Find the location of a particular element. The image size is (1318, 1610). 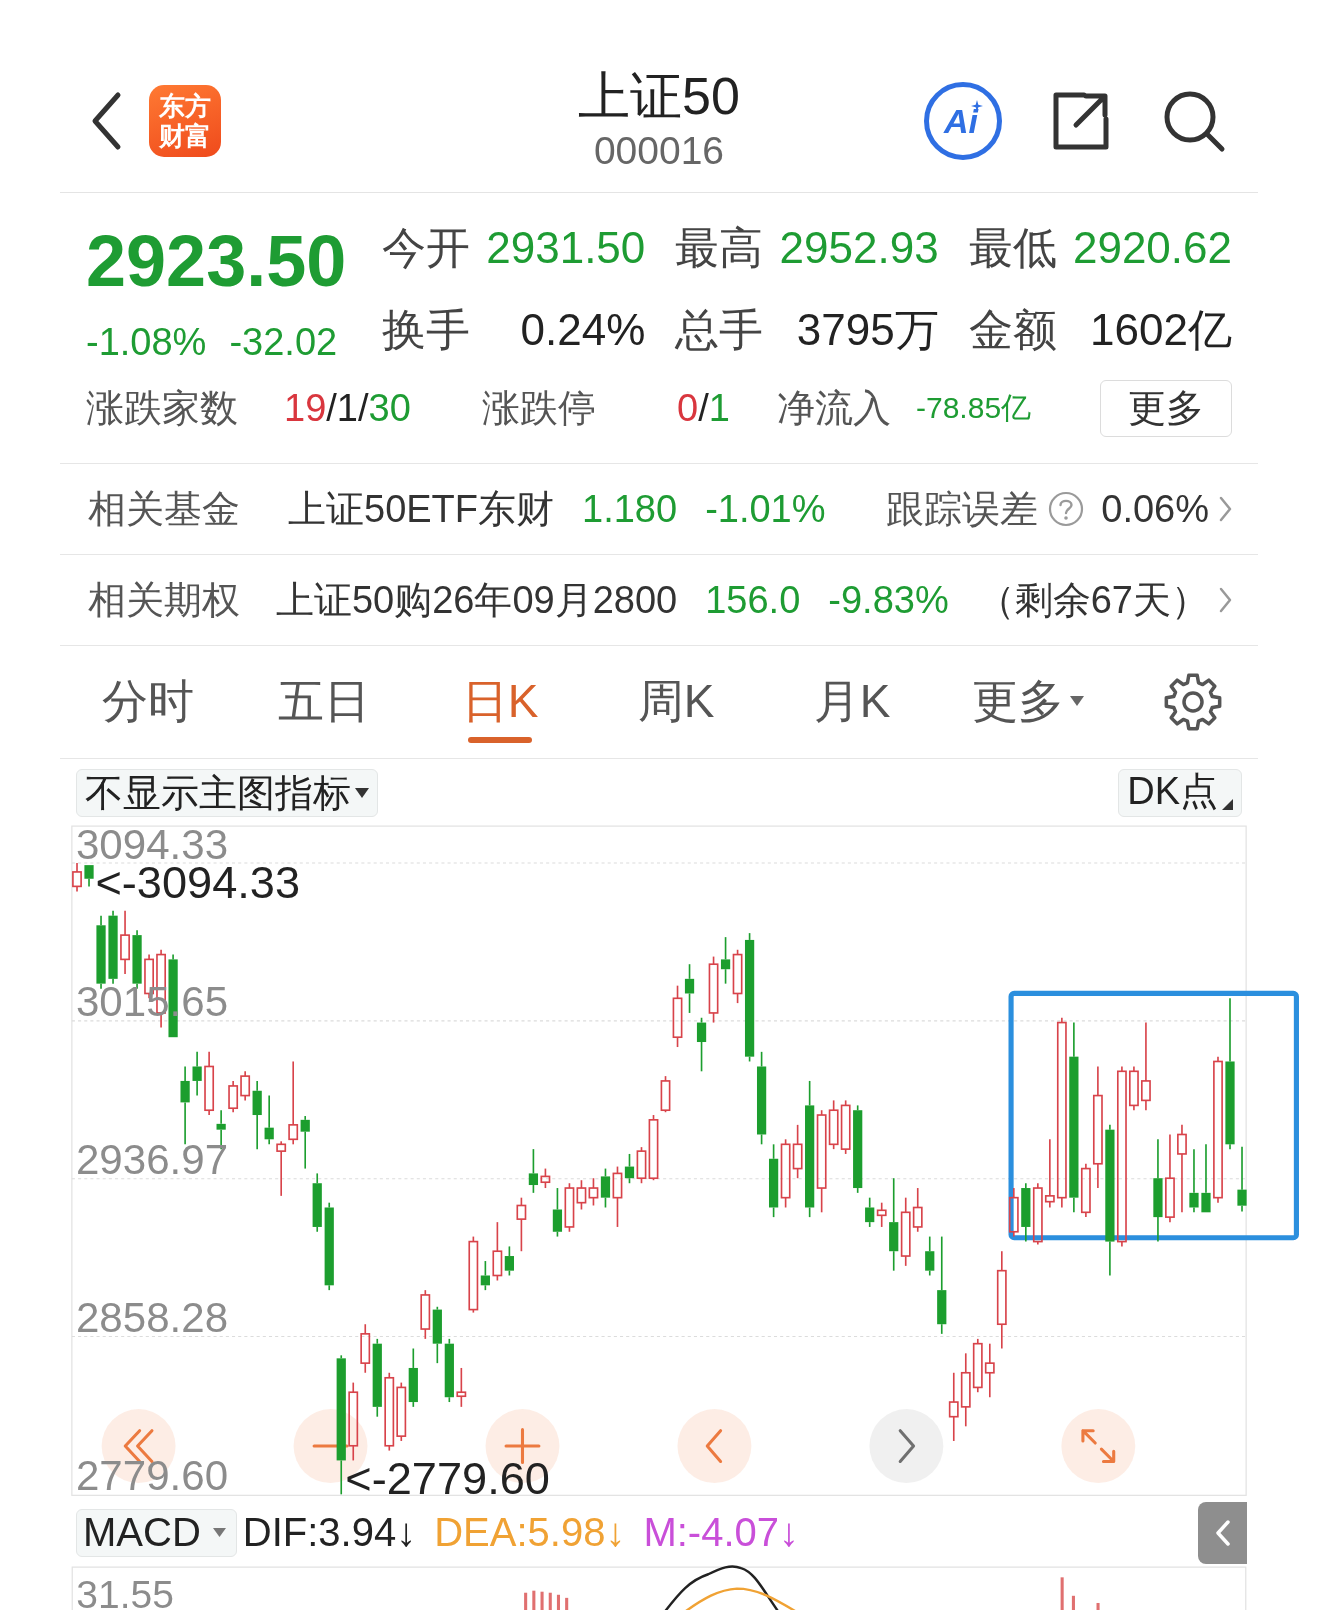

related-name: 上证50ETF东财 is located at coordinates (421, 509).